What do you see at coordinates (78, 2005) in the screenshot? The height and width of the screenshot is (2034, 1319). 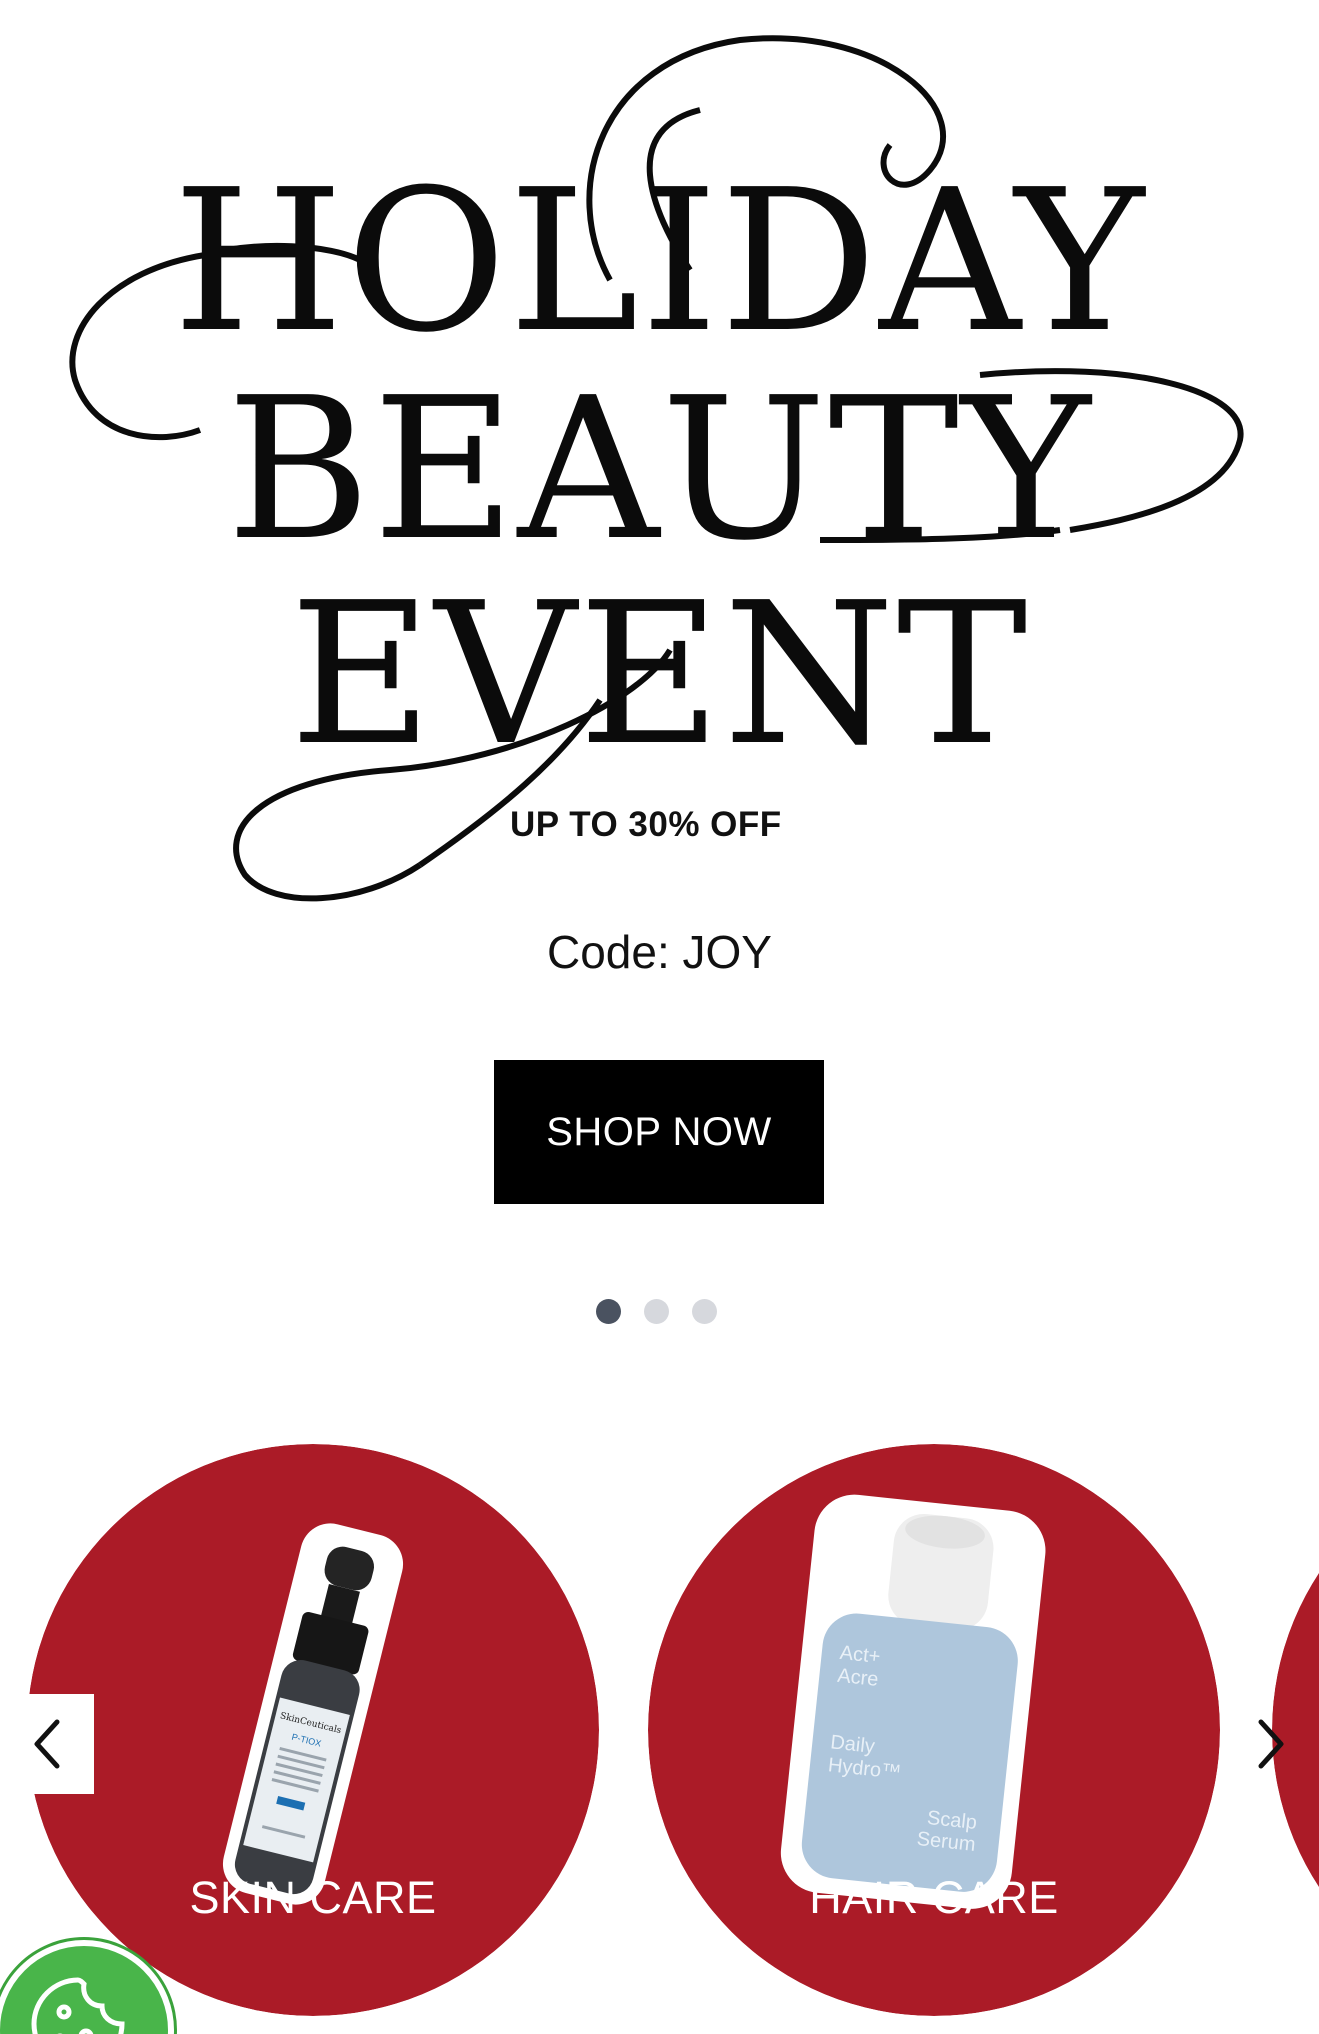 I see `cookie-icon` at bounding box center [78, 2005].